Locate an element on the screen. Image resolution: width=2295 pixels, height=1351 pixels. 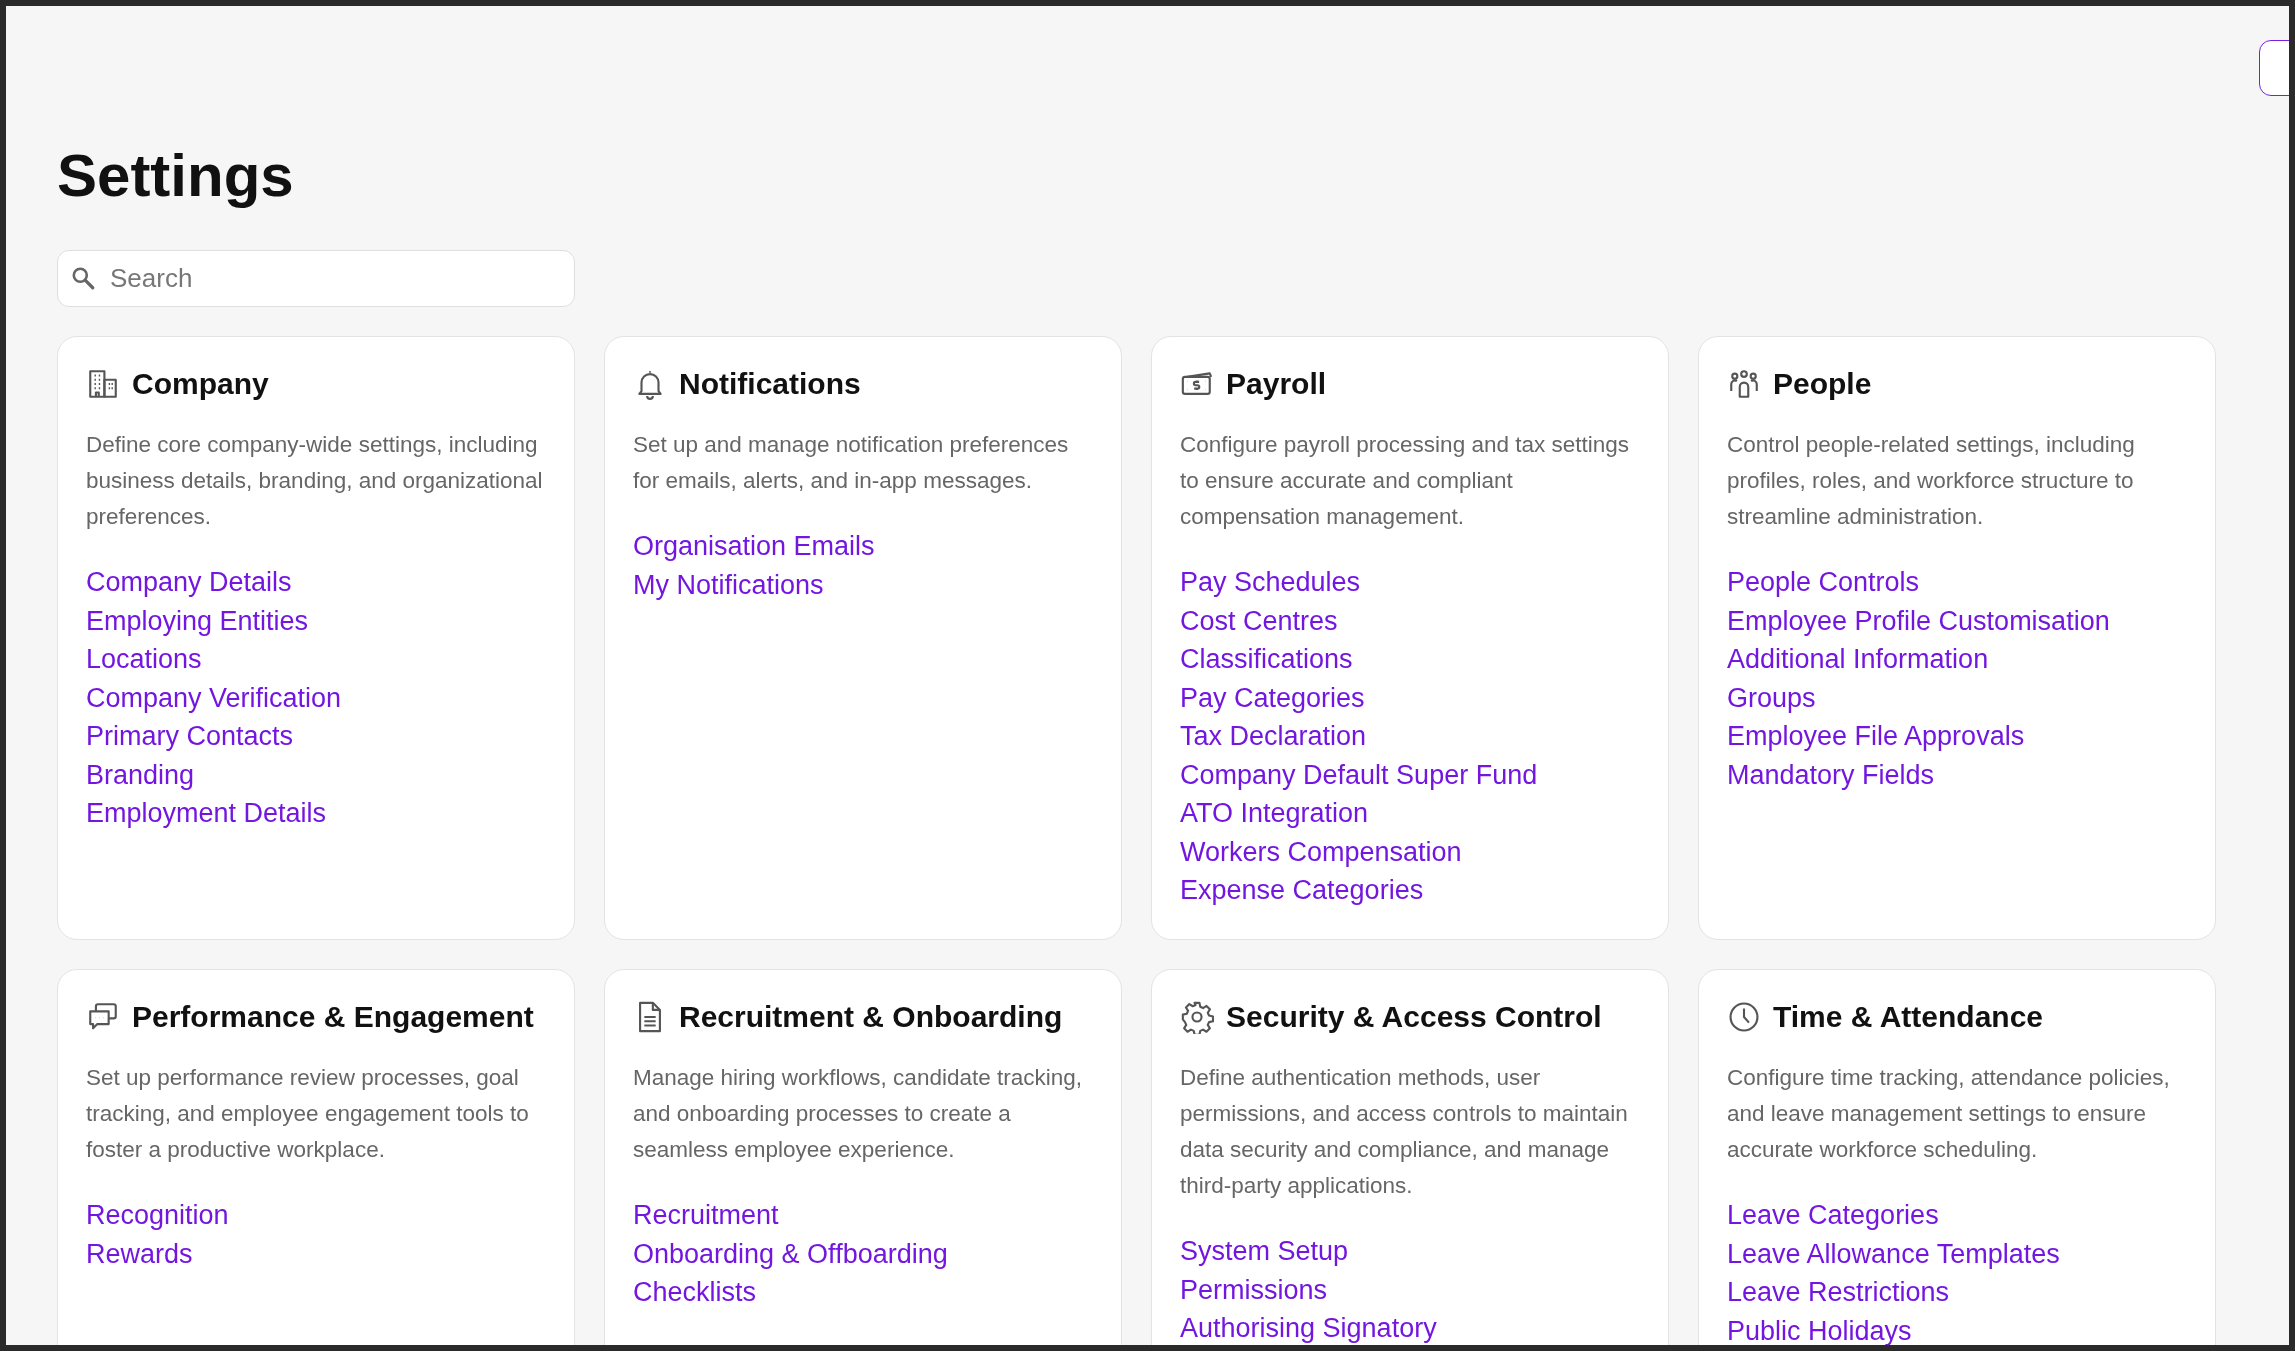
settings-link: Permissions is located at coordinates (1254, 1289).